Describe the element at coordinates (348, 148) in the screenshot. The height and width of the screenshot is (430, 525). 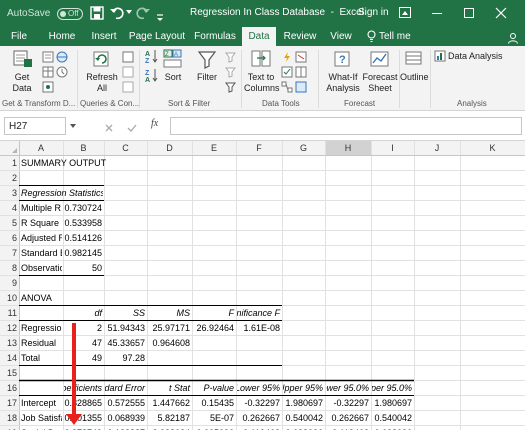
I see `column-header-h: H` at that location.